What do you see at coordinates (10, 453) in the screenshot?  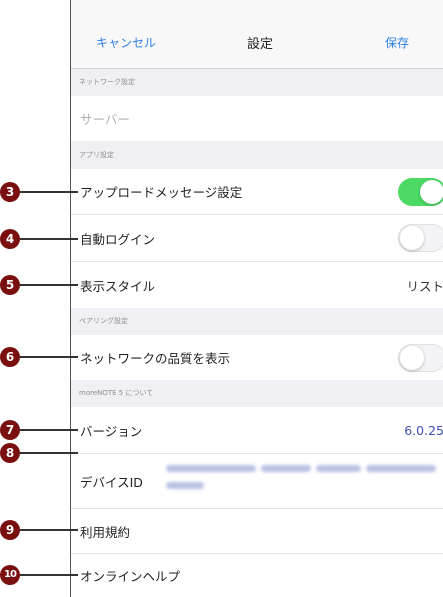 I see `callout-badge: 8` at bounding box center [10, 453].